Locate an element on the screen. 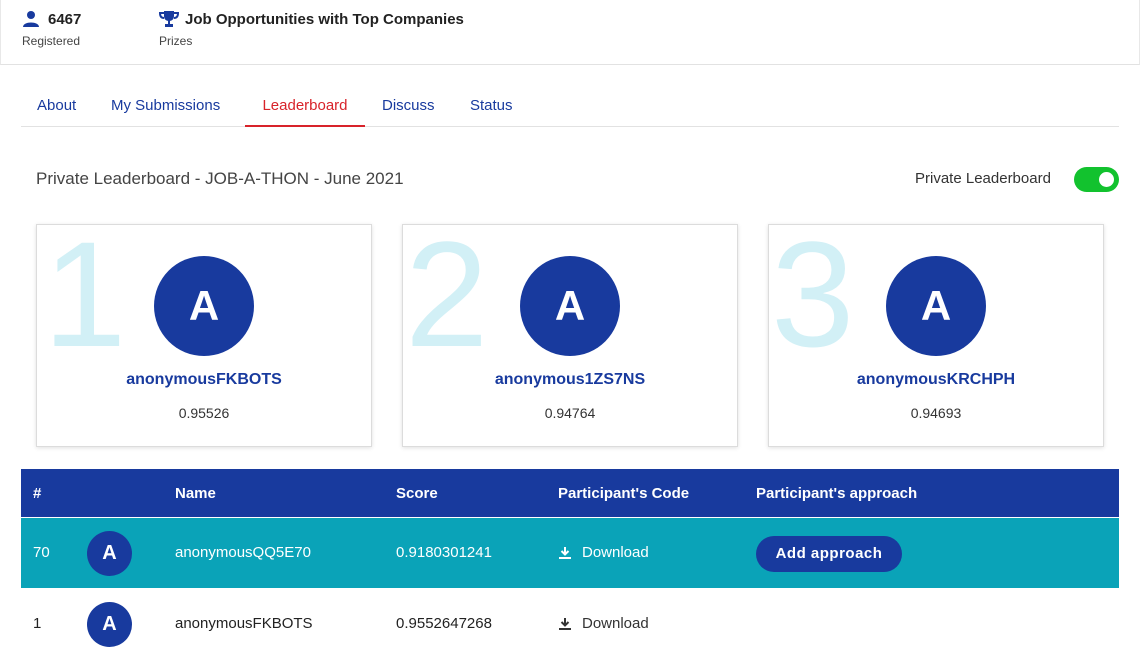  podium-card-3: 3 A anonymousKRCHPH 0.94693 is located at coordinates (936, 335).